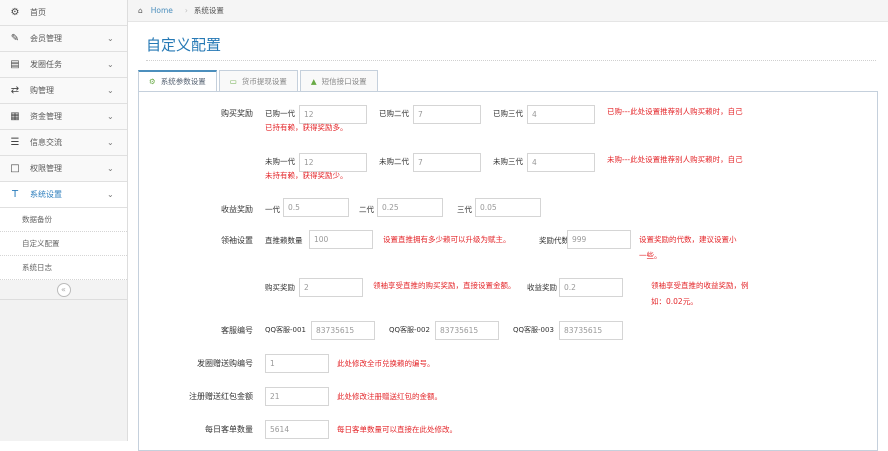 The width and height of the screenshot is (888, 451). I want to click on tab-label: 货币提现设置, so click(264, 81).